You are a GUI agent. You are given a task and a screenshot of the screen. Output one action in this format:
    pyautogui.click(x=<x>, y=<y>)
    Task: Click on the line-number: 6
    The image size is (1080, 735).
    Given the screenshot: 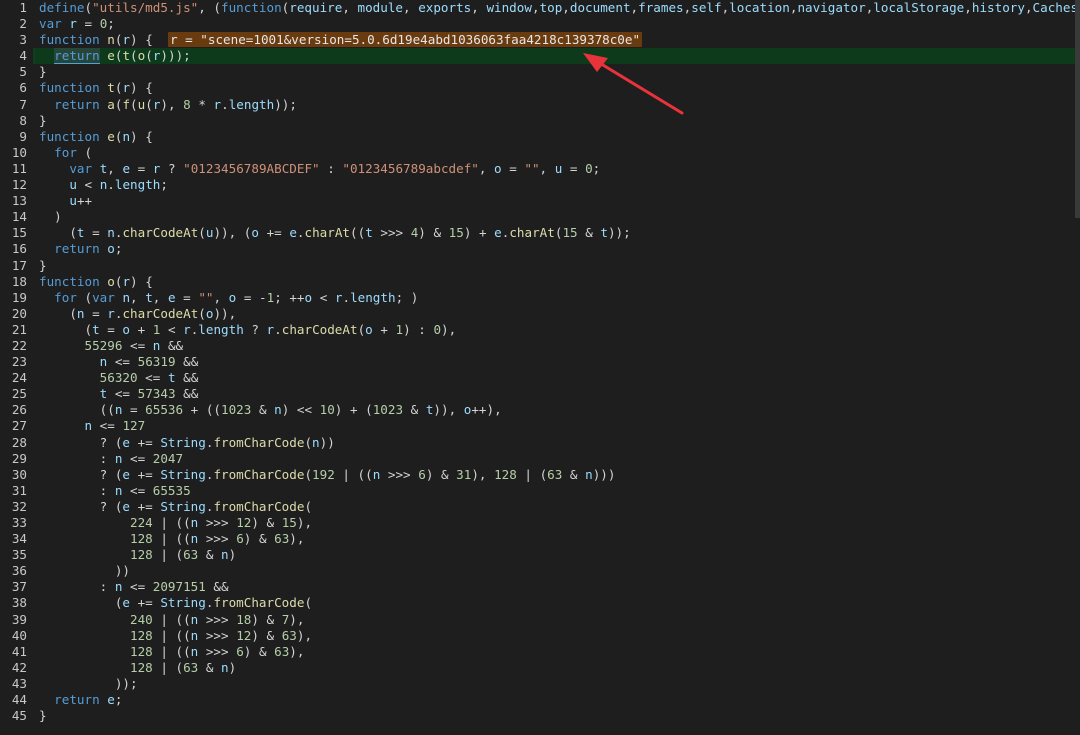 What is the action you would take?
    pyautogui.click(x=23, y=88)
    